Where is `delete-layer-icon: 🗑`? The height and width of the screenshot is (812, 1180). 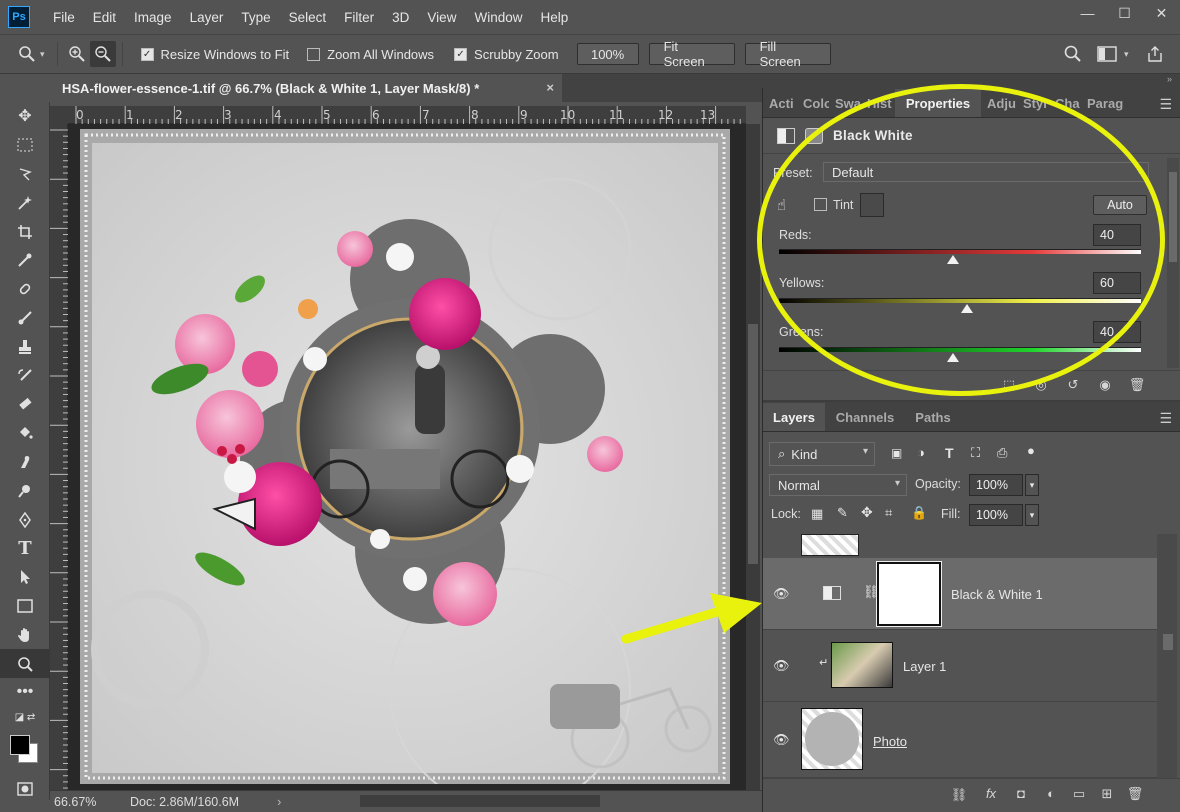 delete-layer-icon: 🗑 is located at coordinates (1135, 795).